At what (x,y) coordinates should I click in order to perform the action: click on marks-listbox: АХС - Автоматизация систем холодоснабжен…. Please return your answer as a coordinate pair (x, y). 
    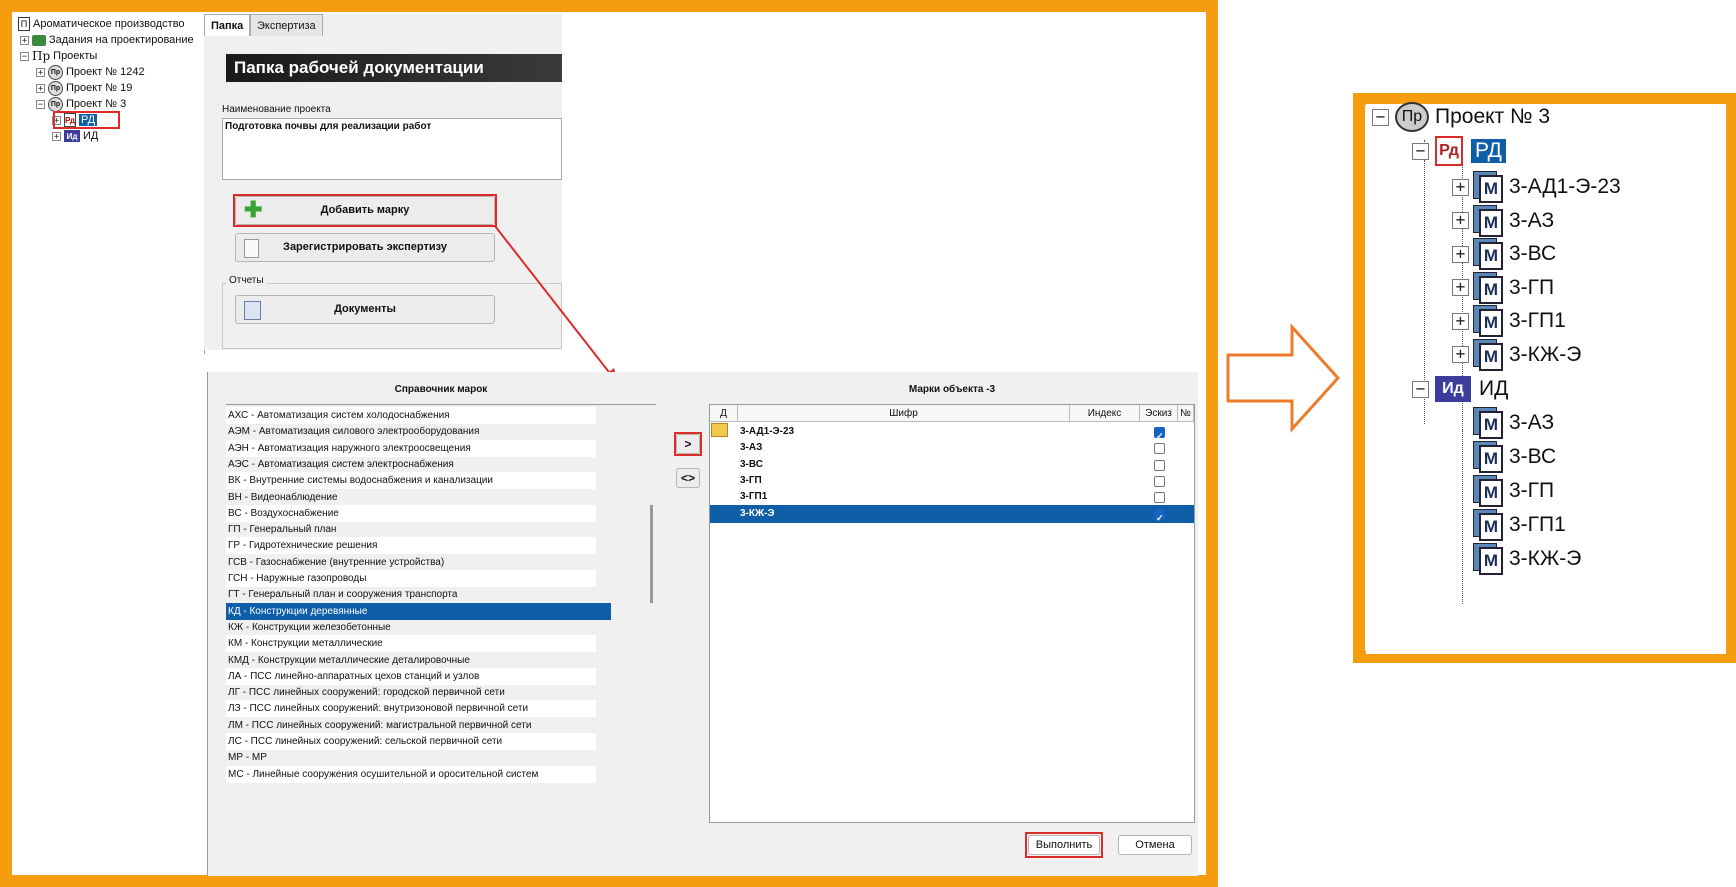
    Looking at the image, I should click on (441, 613).